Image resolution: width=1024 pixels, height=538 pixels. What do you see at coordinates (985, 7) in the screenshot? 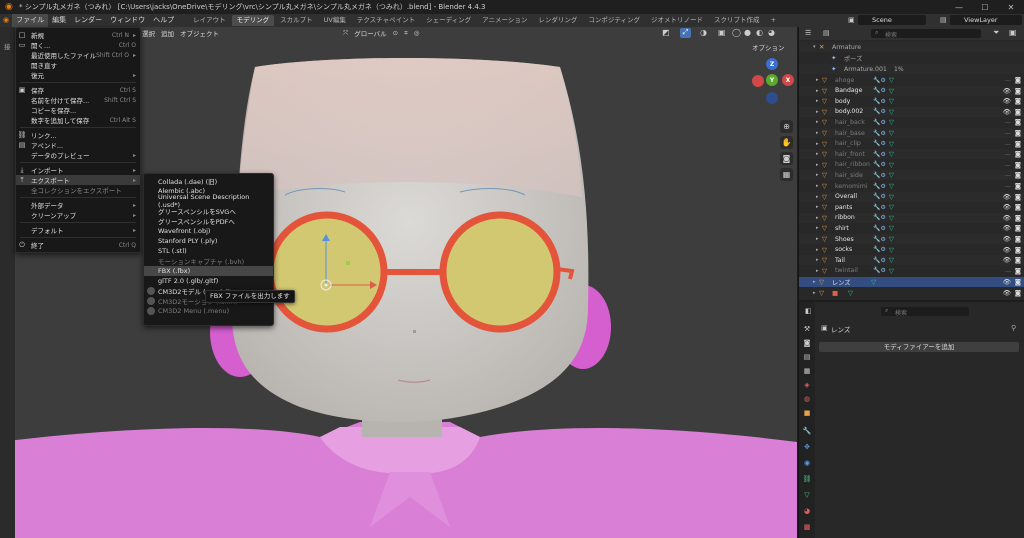
I see `maximize-button: ☐` at bounding box center [985, 7].